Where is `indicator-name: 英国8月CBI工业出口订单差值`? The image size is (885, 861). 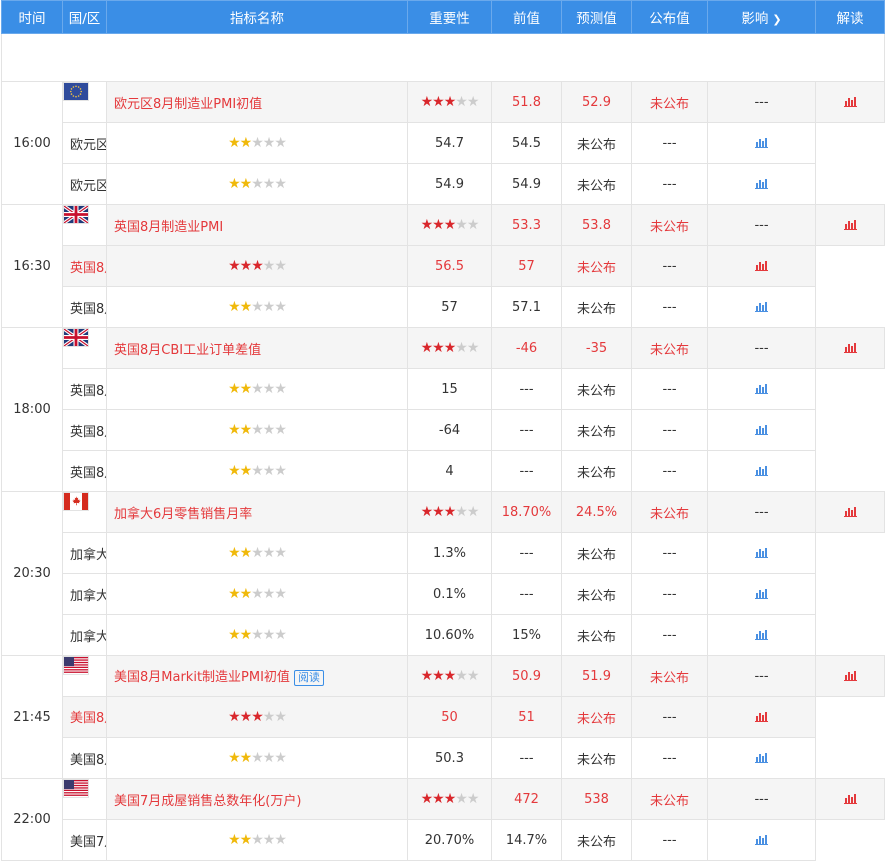 indicator-name: 英国8月CBI工业出口订单差值 is located at coordinates (84, 430).